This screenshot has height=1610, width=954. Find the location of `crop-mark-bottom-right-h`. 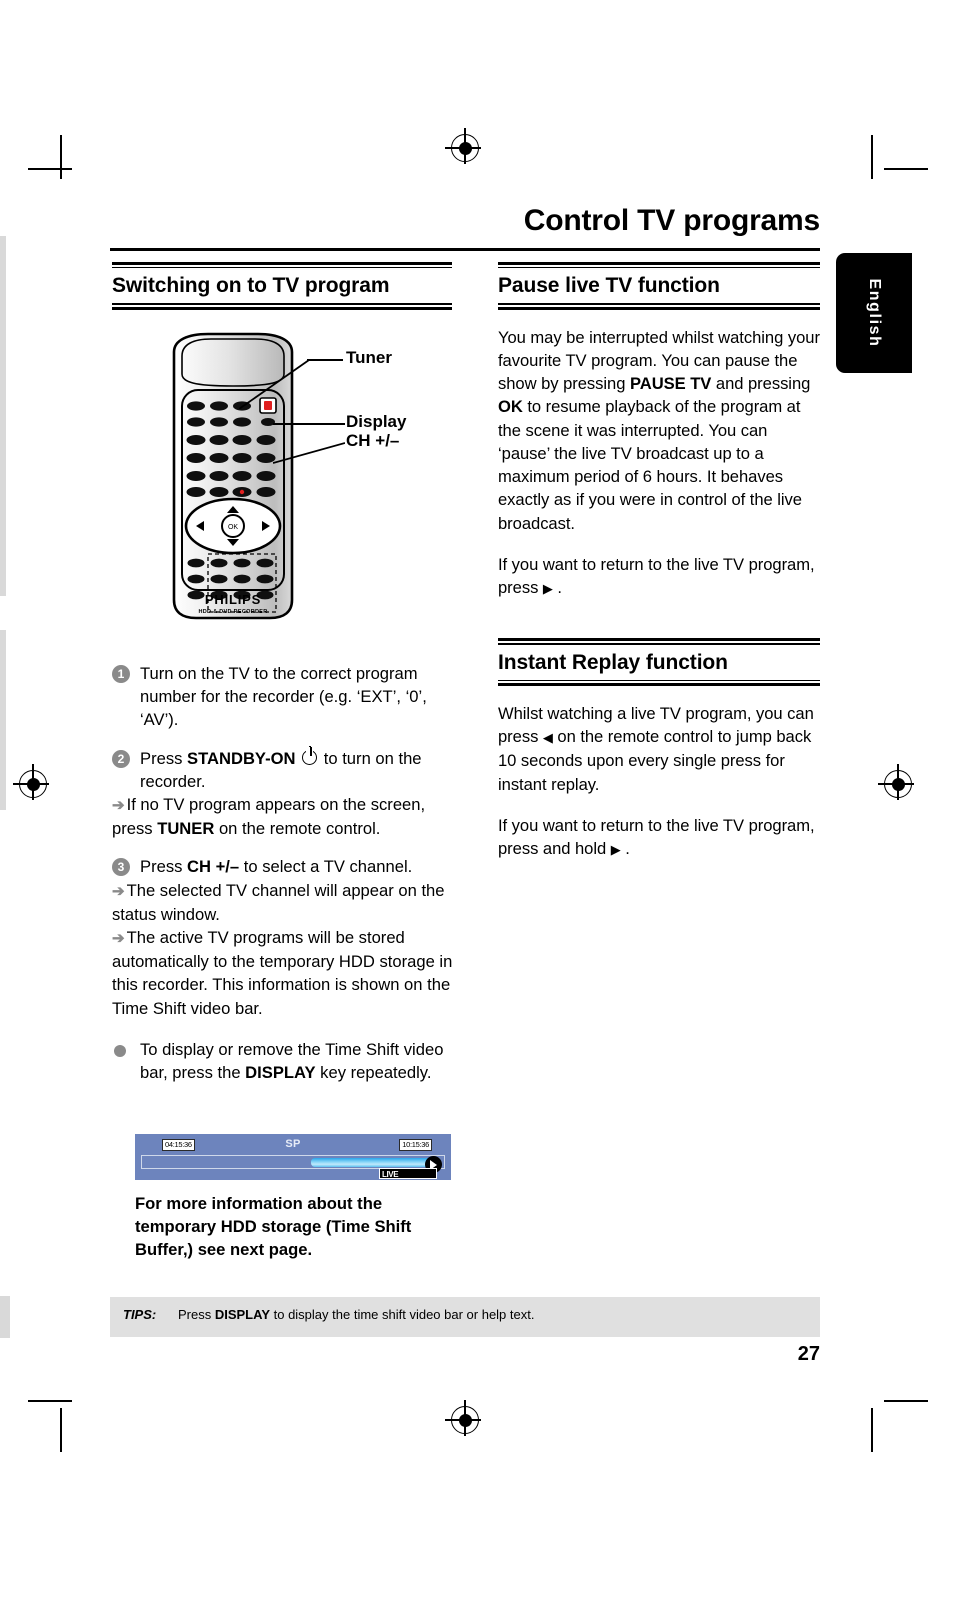

crop-mark-bottom-right-h is located at coordinates (906, 1401).